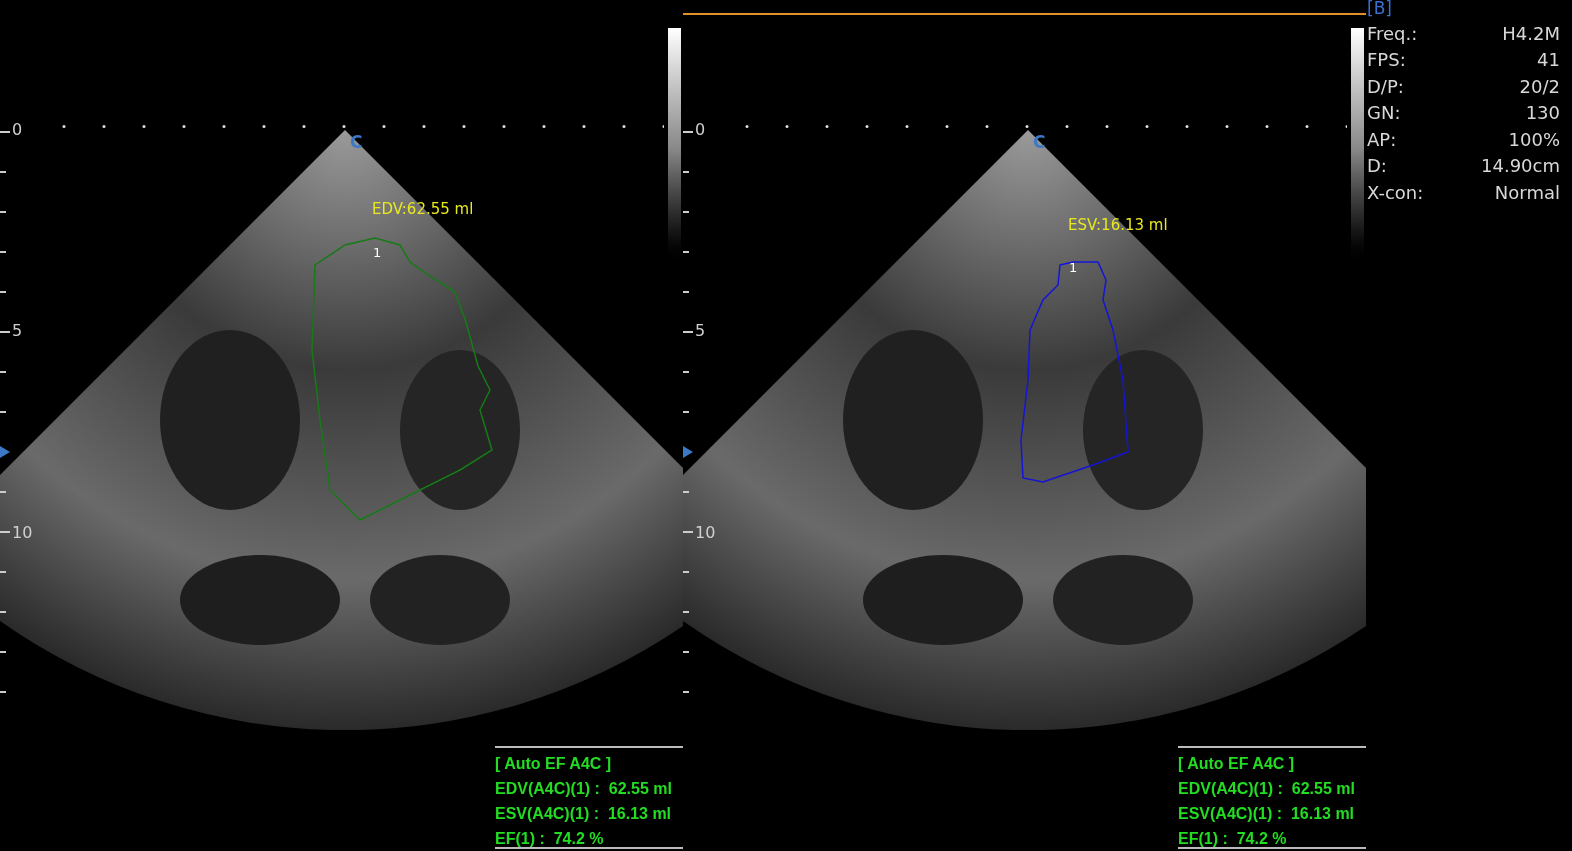 This screenshot has width=1572, height=851. I want to click on parameter-label: Freq.:, so click(1392, 33).